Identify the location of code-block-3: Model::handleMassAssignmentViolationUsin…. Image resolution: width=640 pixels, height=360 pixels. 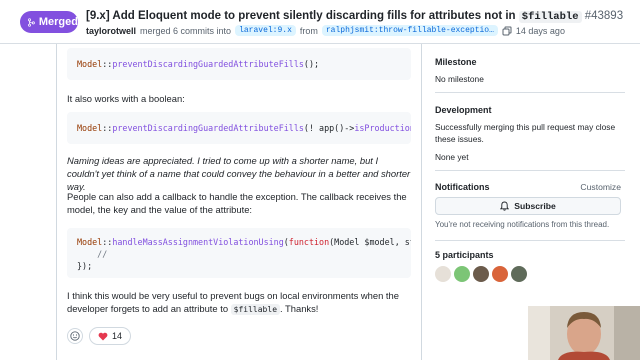
(239, 253).